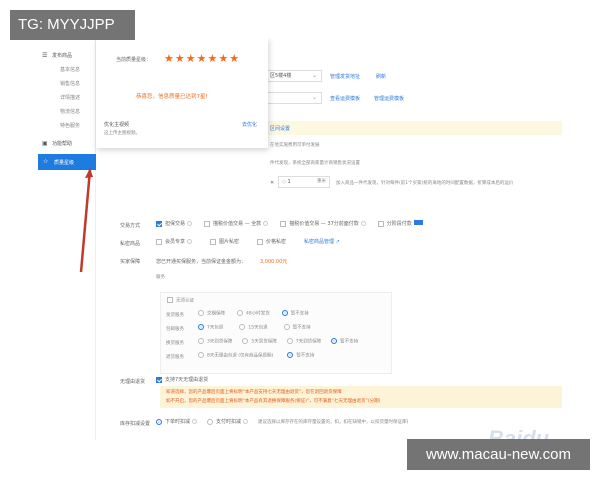 This screenshot has width=600, height=480. I want to click on radio-label: 15天包退, so click(258, 328).